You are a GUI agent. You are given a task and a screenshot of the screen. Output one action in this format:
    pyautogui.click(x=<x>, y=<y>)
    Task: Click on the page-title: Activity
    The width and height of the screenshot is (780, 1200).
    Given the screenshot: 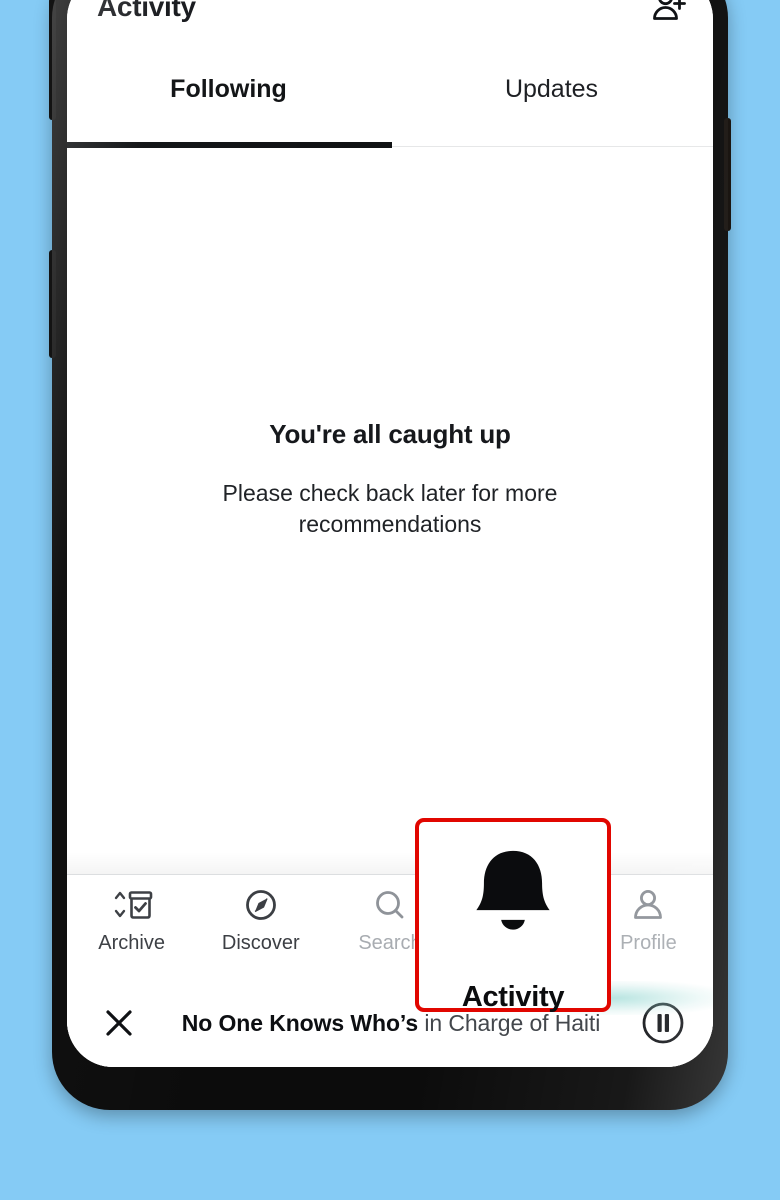 What is the action you would take?
    pyautogui.click(x=146, y=11)
    